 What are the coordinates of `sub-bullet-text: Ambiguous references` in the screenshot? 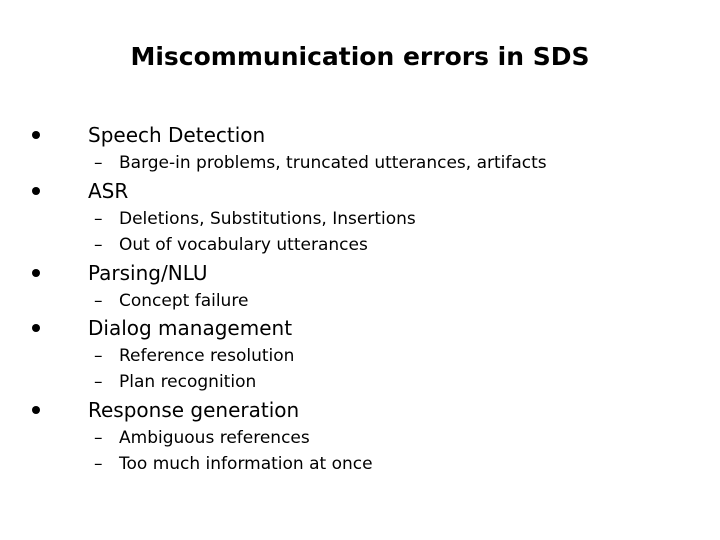 It's located at (214, 438).